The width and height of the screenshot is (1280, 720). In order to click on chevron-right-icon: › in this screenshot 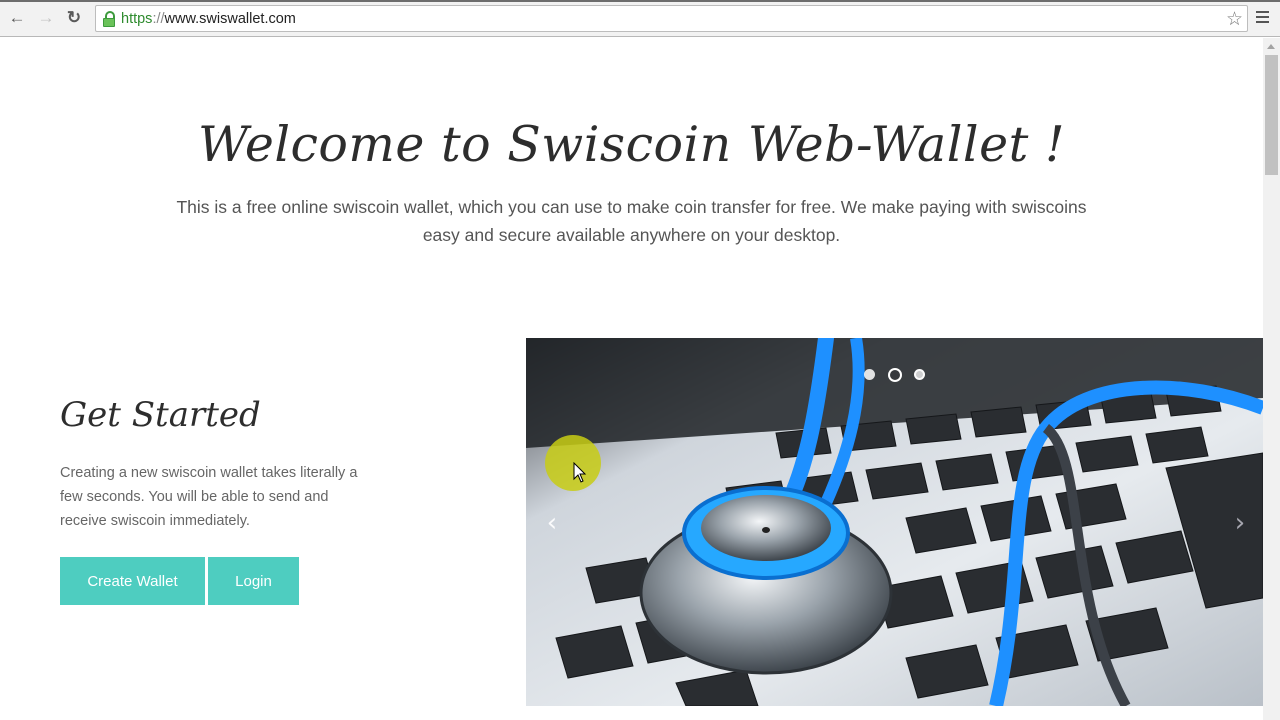, I will do `click(1240, 523)`.